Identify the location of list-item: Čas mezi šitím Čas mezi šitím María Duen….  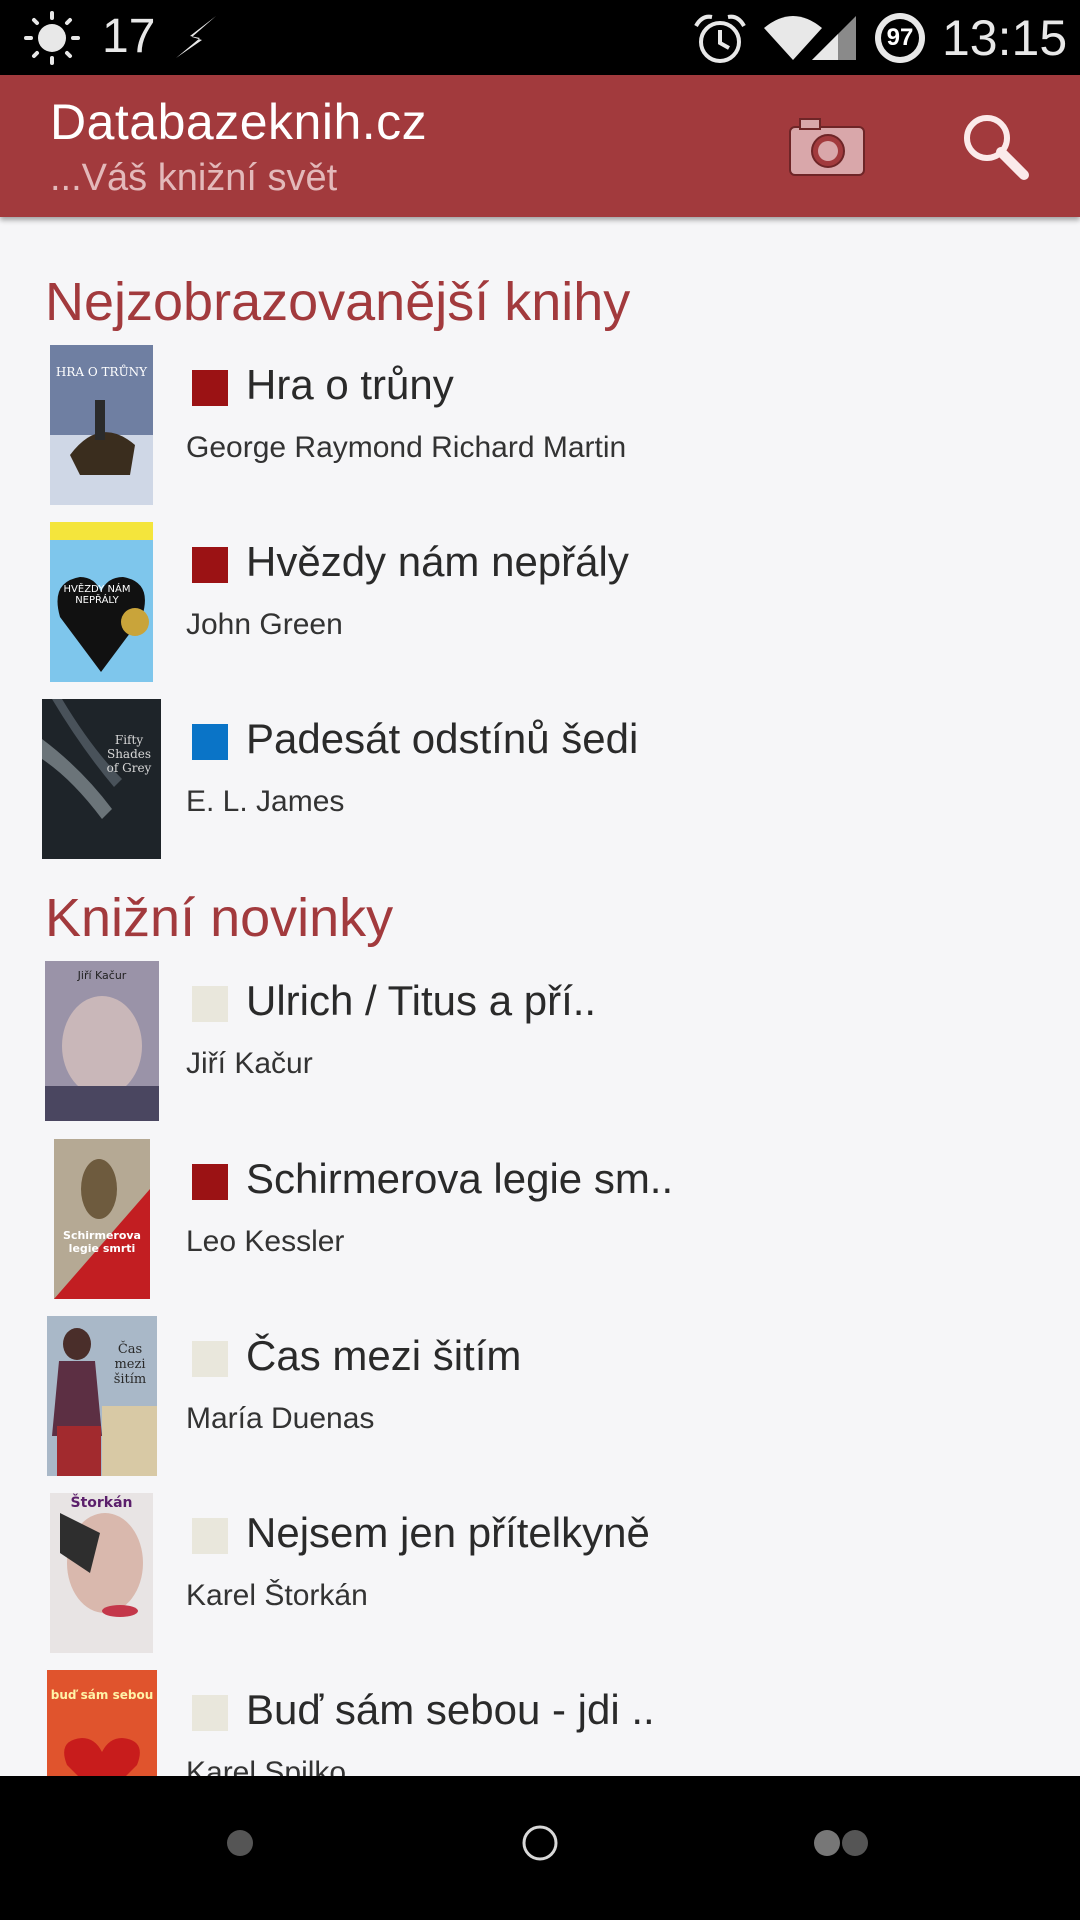
(540, 1401).